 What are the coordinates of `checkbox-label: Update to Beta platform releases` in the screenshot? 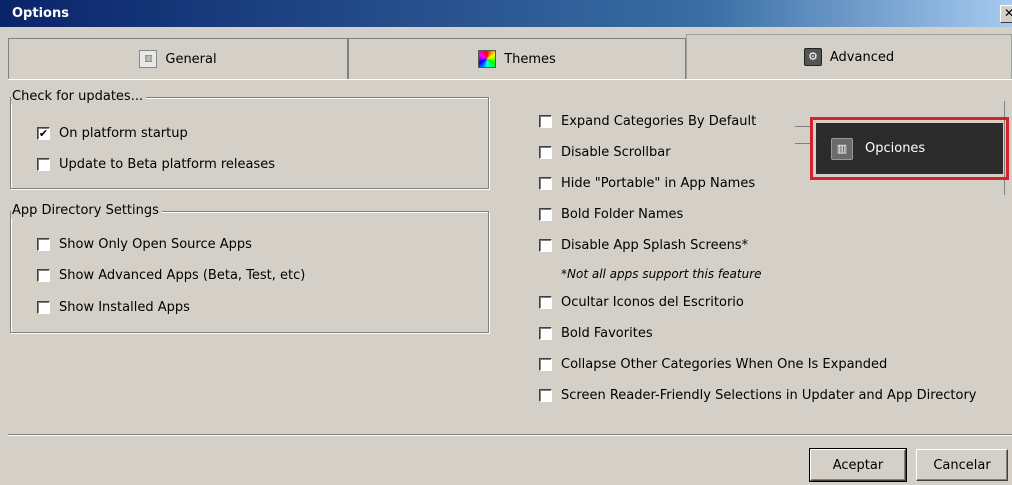 It's located at (167, 164).